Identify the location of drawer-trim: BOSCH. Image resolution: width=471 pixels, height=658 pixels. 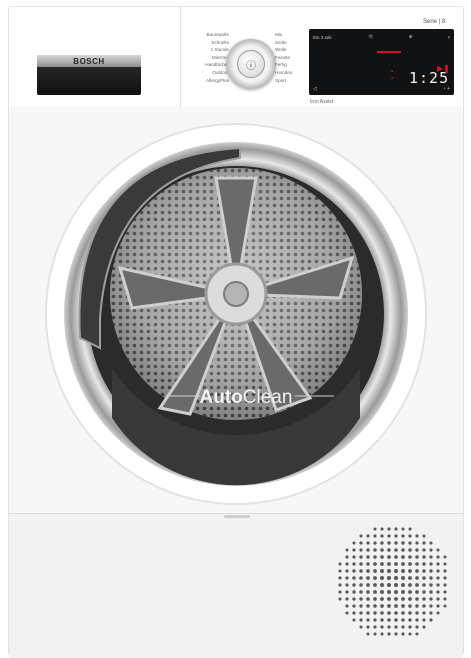
(89, 61).